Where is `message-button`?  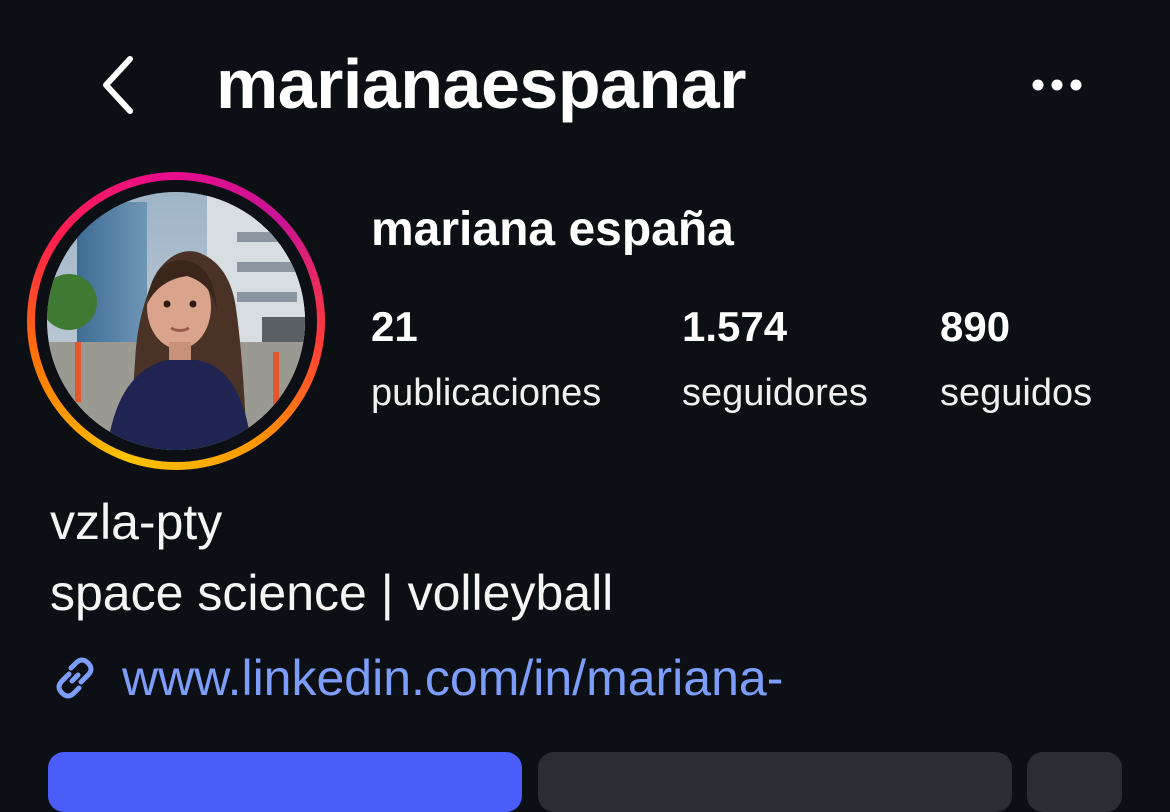 message-button is located at coordinates (775, 782).